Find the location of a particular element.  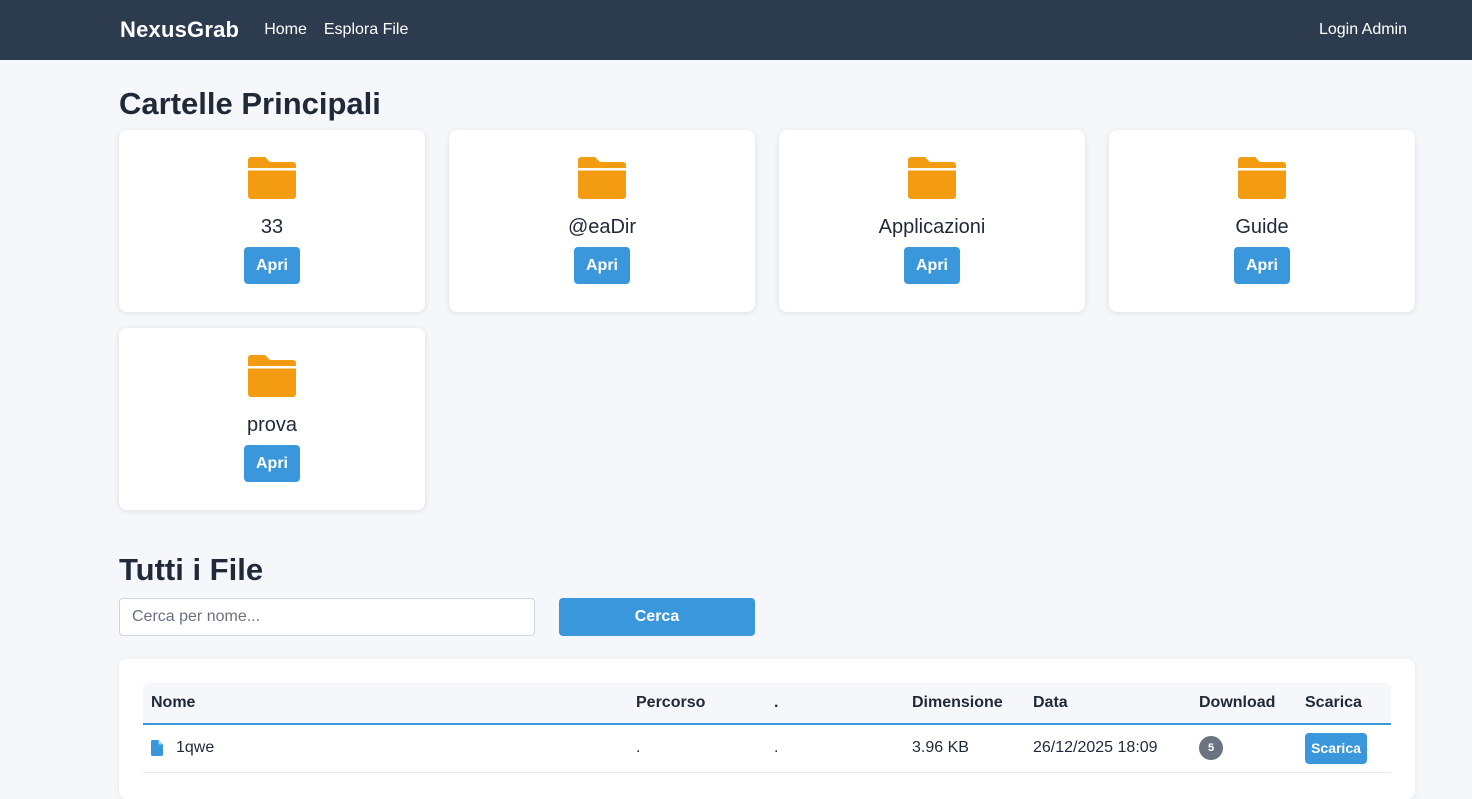

folder-name: @eaDir is located at coordinates (602, 227).